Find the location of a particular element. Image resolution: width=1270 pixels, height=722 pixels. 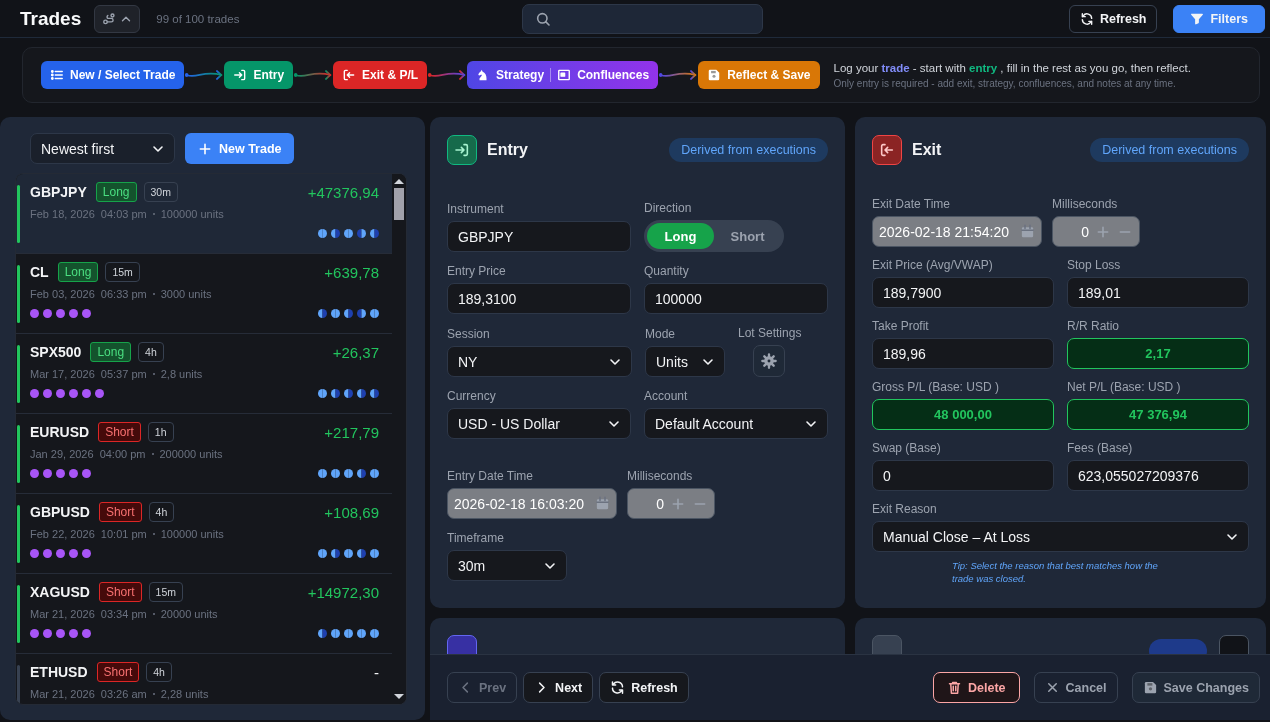

text-field: GBPJPY is located at coordinates (539, 236).